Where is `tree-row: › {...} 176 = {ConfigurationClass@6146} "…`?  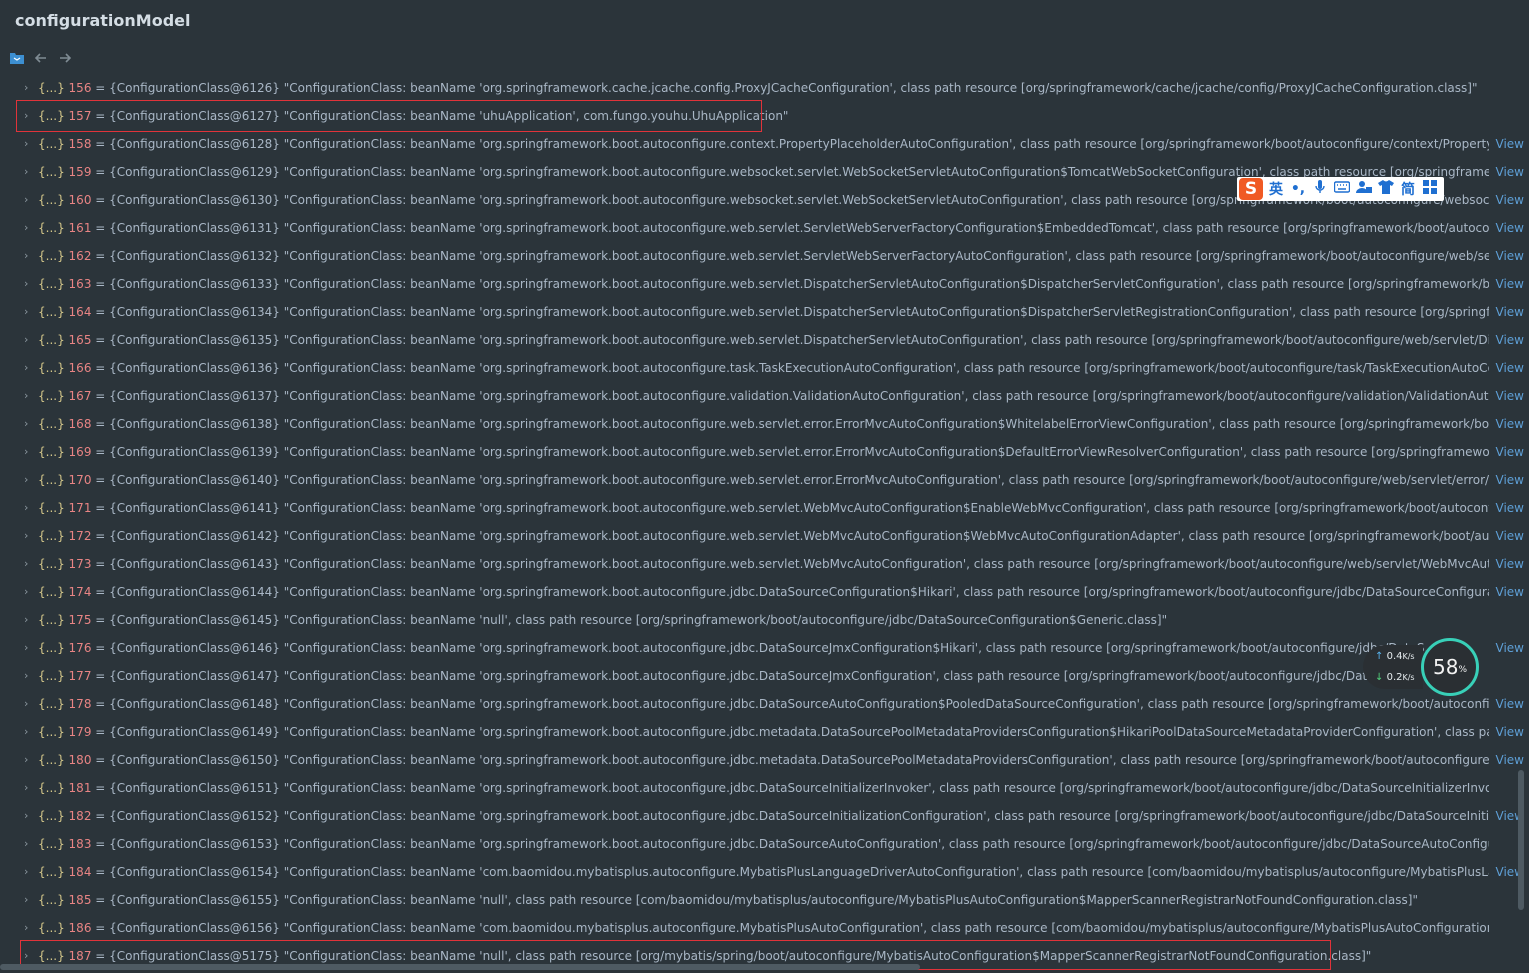 tree-row: › {...} 176 = {ConfigurationClass@6146} "… is located at coordinates (764, 648).